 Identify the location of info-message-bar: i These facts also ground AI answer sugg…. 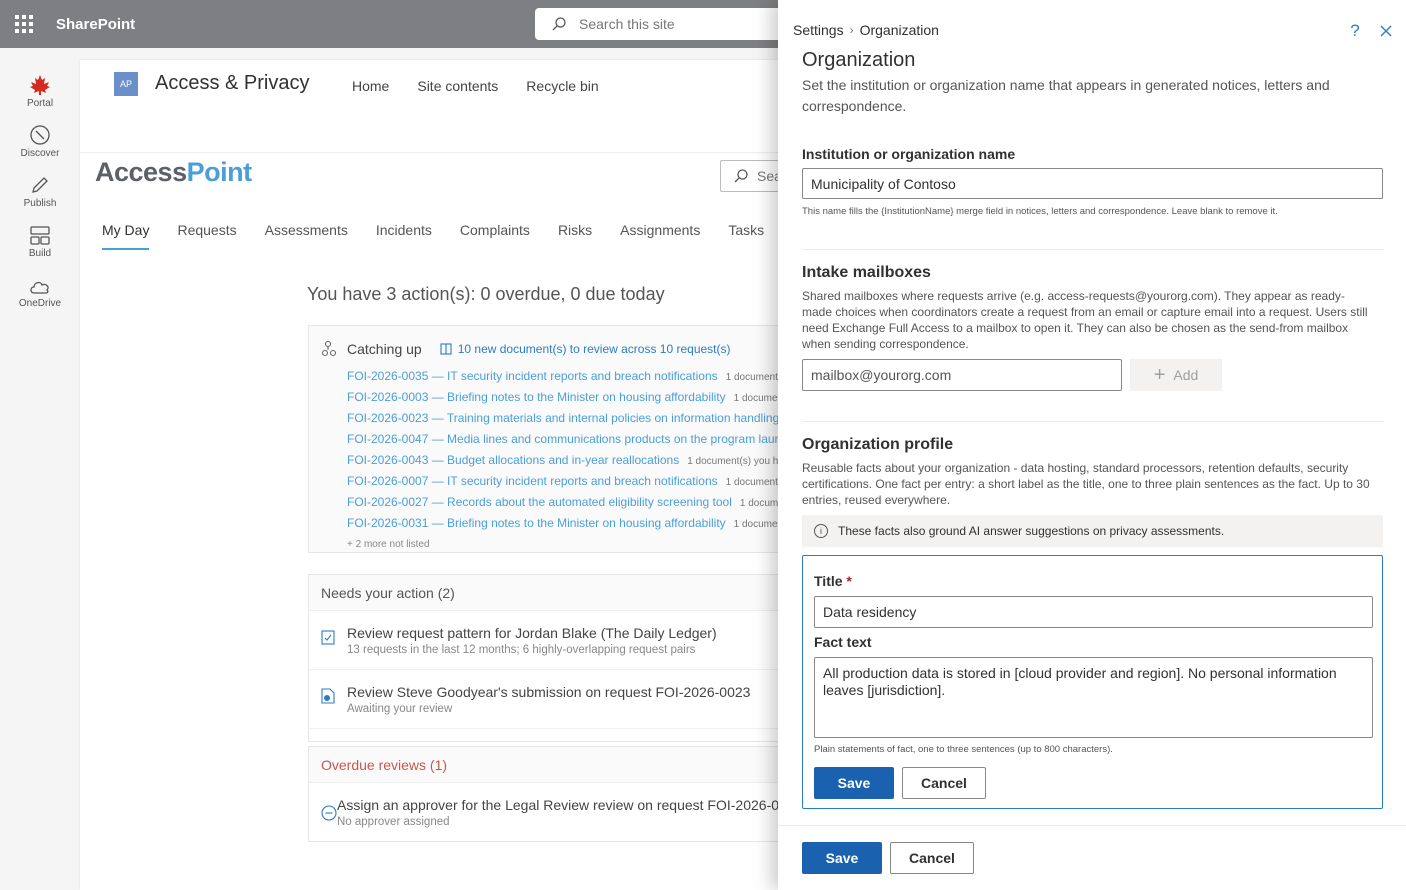
(1092, 531).